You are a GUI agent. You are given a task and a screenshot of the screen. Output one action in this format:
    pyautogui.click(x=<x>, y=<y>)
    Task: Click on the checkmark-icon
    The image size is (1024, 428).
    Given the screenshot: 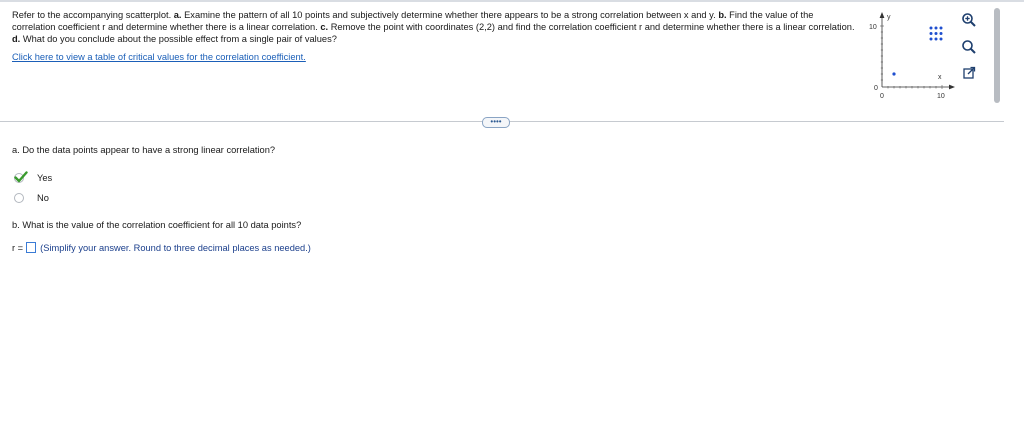 What is the action you would take?
    pyautogui.click(x=21, y=177)
    